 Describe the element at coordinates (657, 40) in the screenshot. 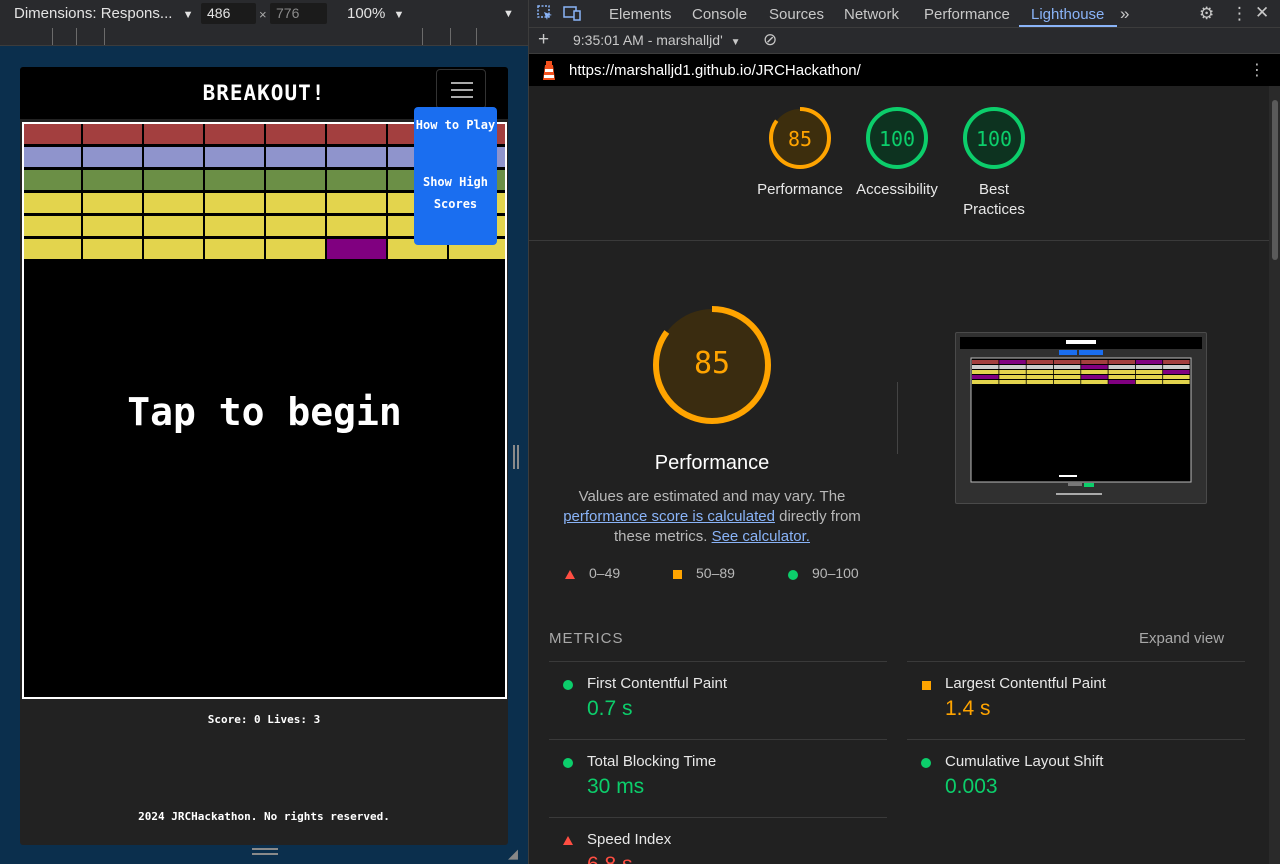

I see `report-selector: 9:35:01 AM - marshalljd' ▼` at that location.